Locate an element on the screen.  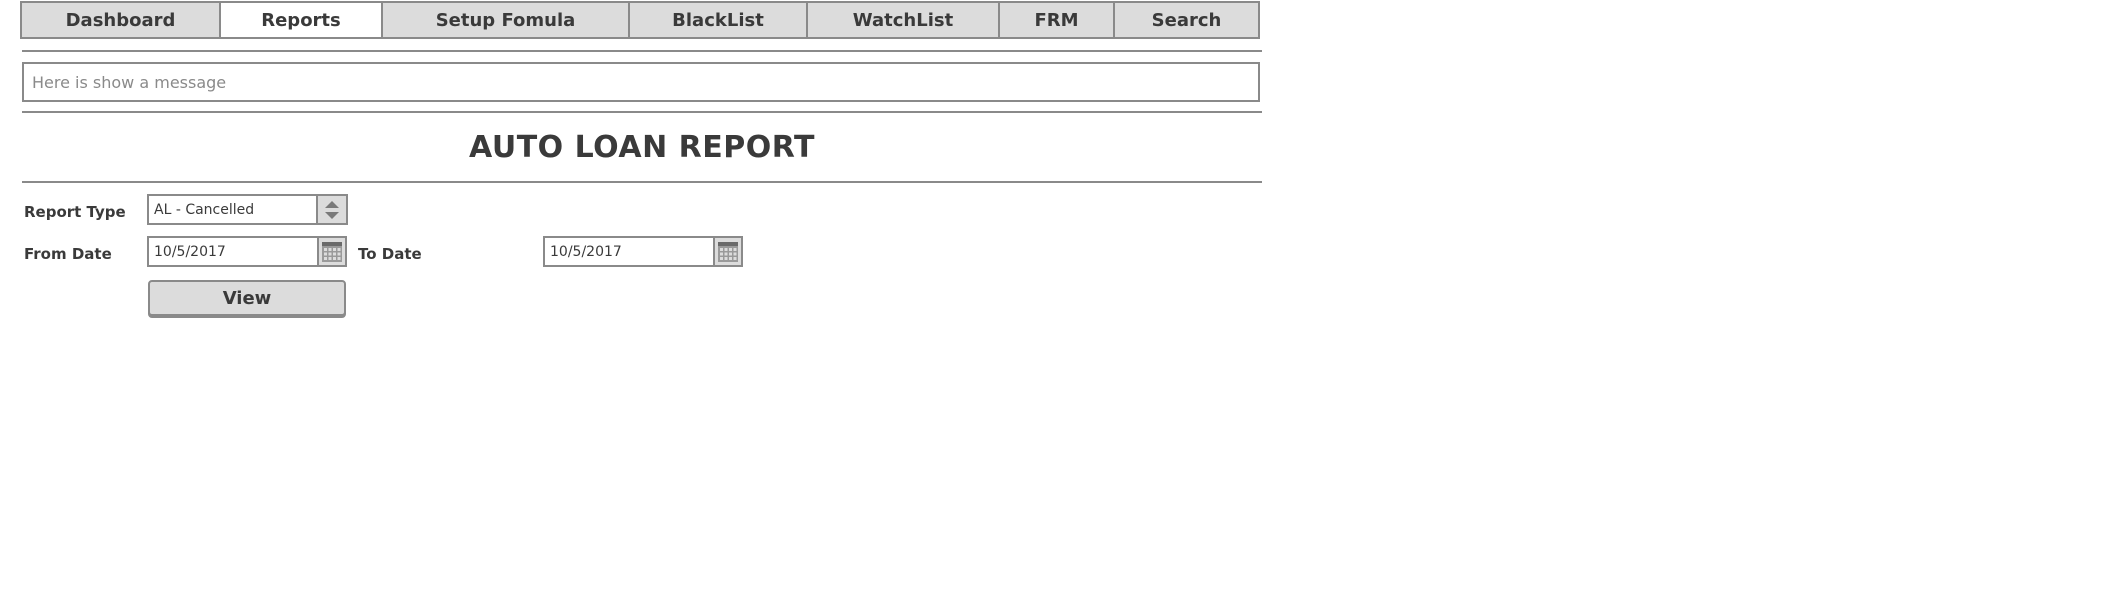
tab-search: Search is located at coordinates (1186, 20).